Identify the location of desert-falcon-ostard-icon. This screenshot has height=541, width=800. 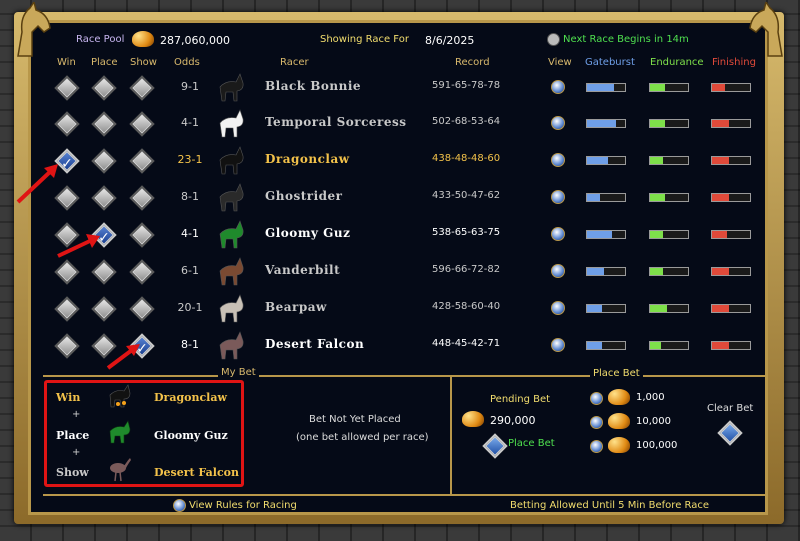
(120, 470).